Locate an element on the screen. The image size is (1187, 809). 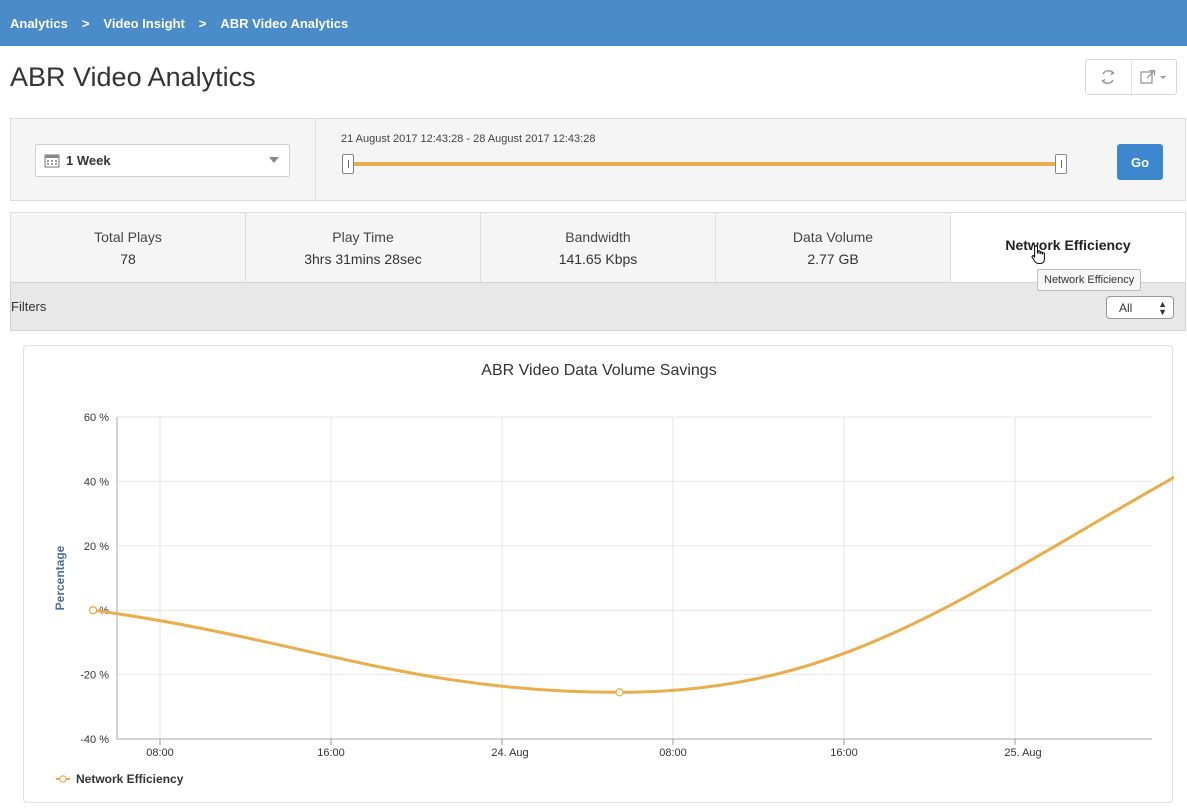
tab-label: Total Plays is located at coordinates (128, 236).